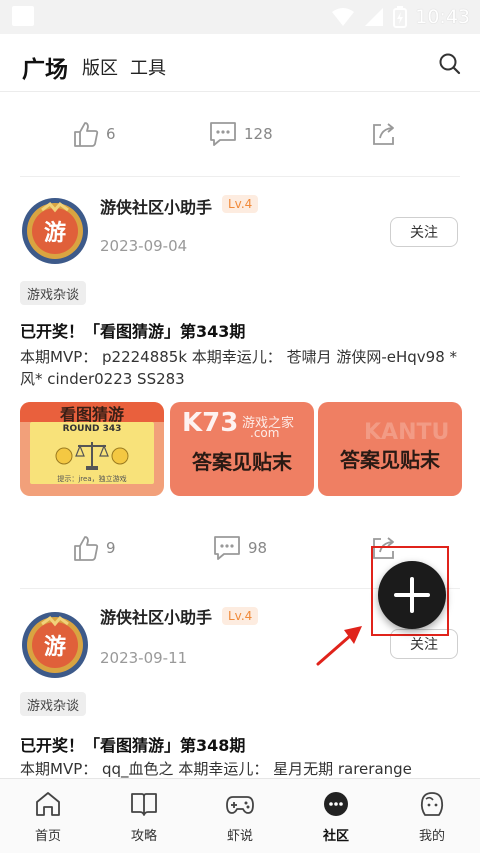 The height and width of the screenshot is (853, 480). I want to click on status-bar: 10:43, so click(240, 17).